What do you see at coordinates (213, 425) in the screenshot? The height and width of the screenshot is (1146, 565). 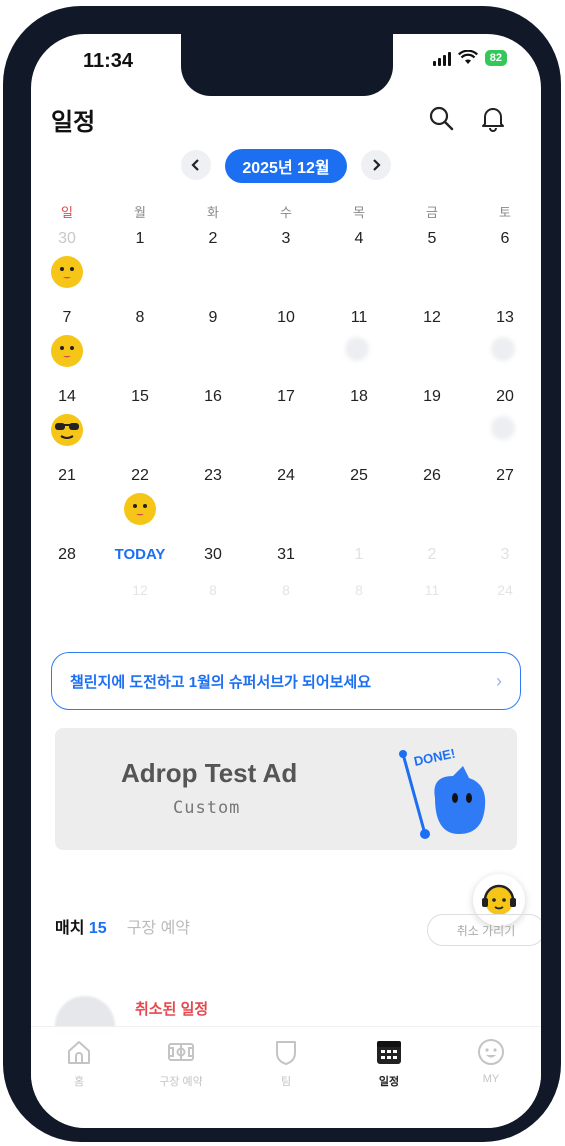 I see `calendar-day: 16` at bounding box center [213, 425].